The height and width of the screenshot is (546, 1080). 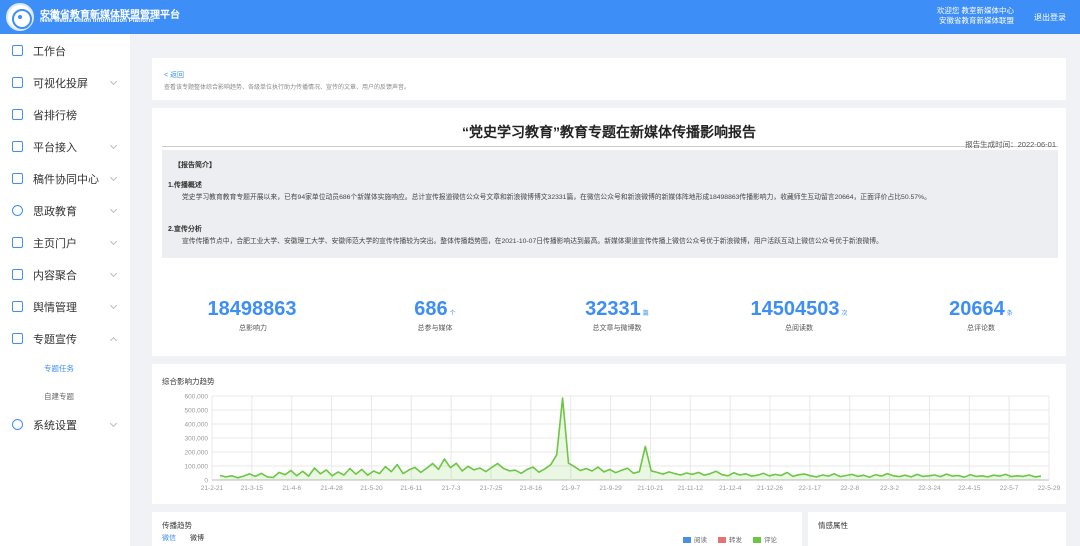 What do you see at coordinates (55, 276) in the screenshot?
I see `sidebar-item-label: 内容聚合` at bounding box center [55, 276].